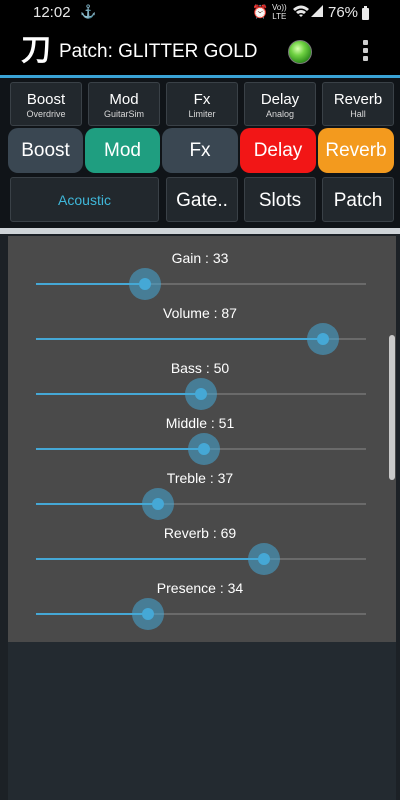  What do you see at coordinates (317, 12) in the screenshot?
I see `signal-icon` at bounding box center [317, 12].